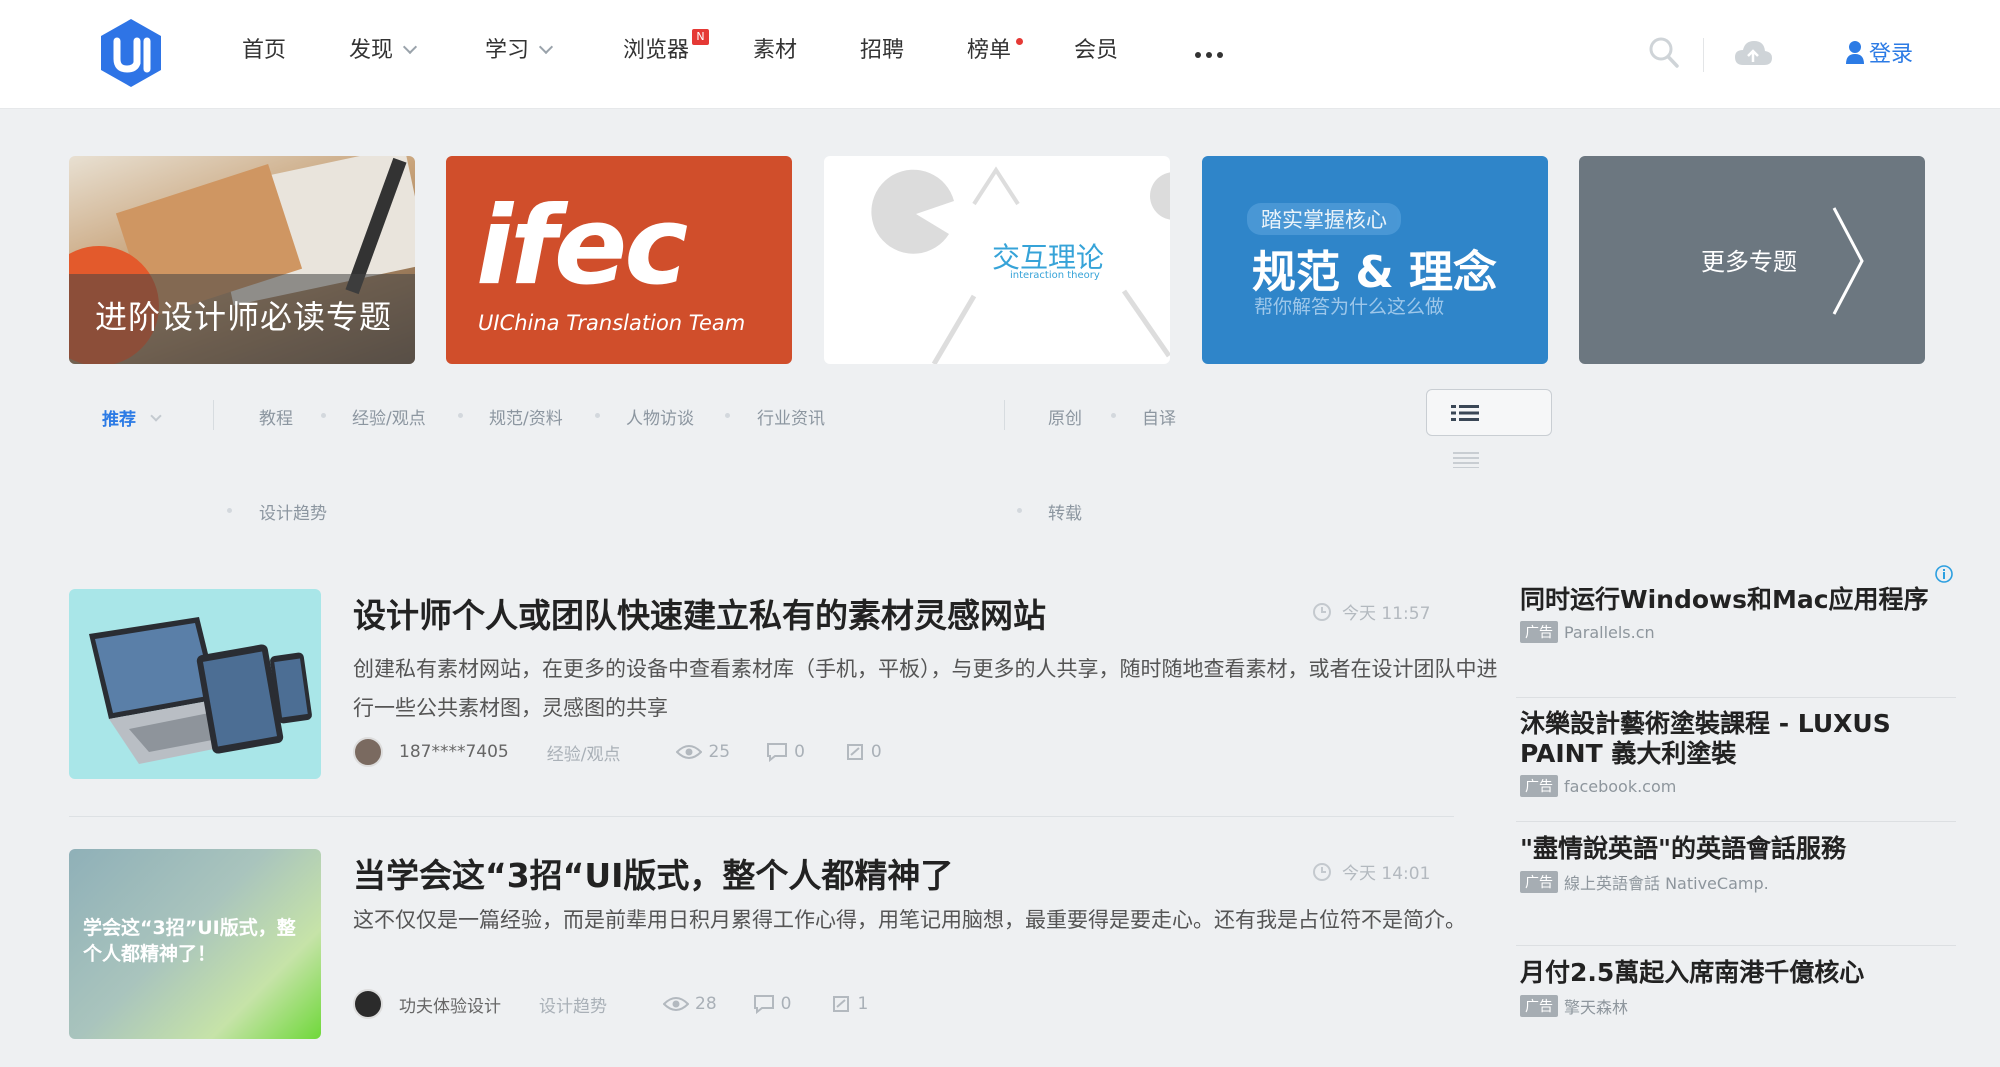 The height and width of the screenshot is (1067, 2000). What do you see at coordinates (131, 53) in the screenshot?
I see `uichina-logo` at bounding box center [131, 53].